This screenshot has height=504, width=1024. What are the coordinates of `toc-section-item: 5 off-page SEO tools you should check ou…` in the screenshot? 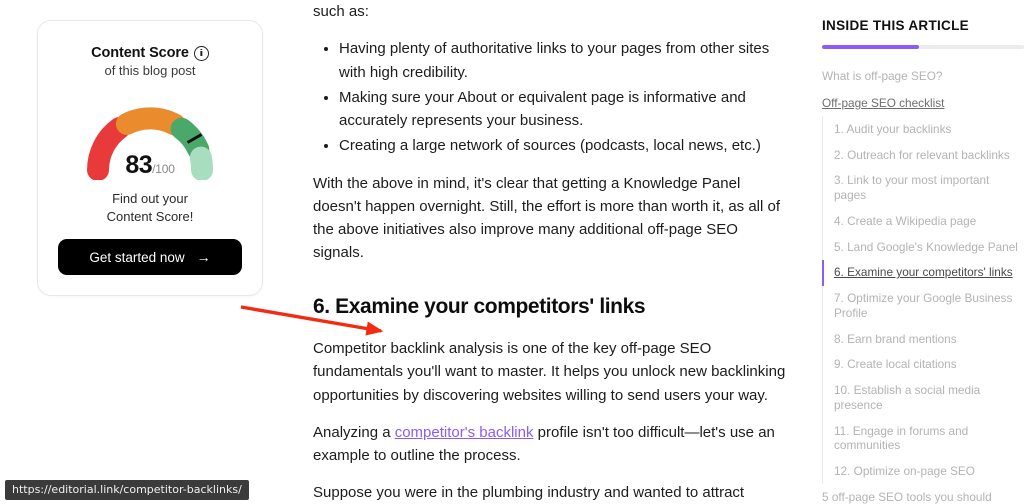 It's located at (923, 494).